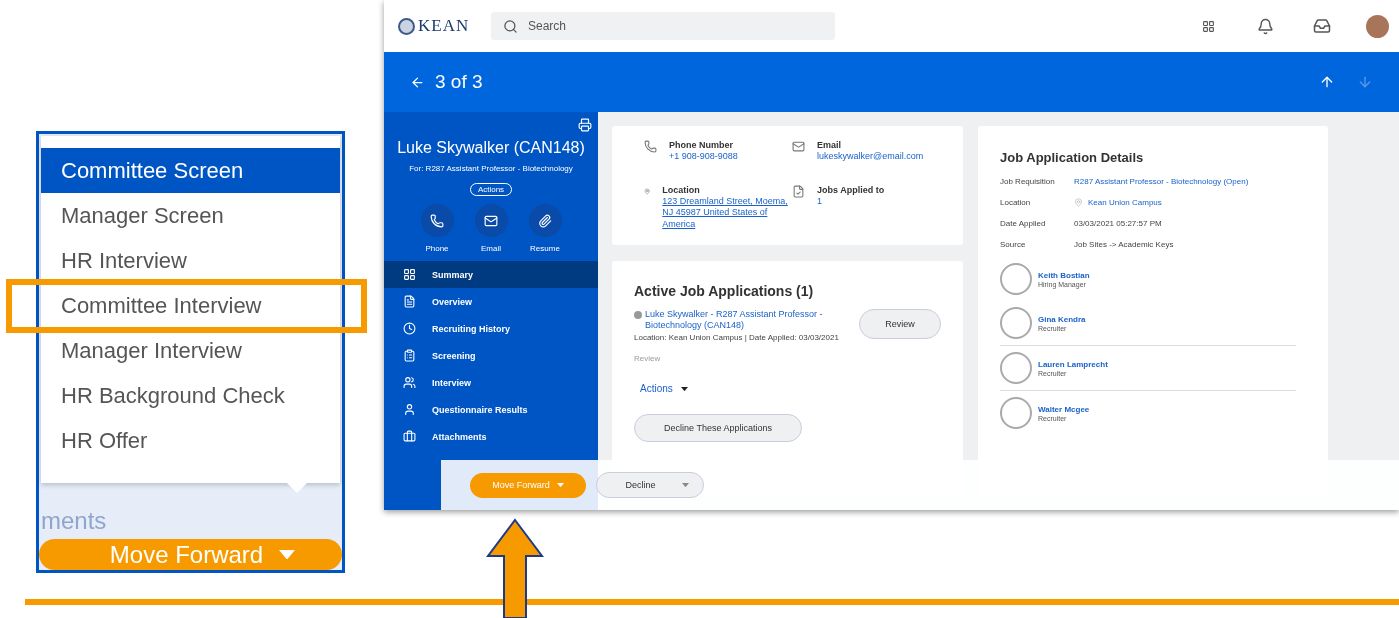  I want to click on candidate-name: Luke Skywalker (CAN148), so click(491, 148).